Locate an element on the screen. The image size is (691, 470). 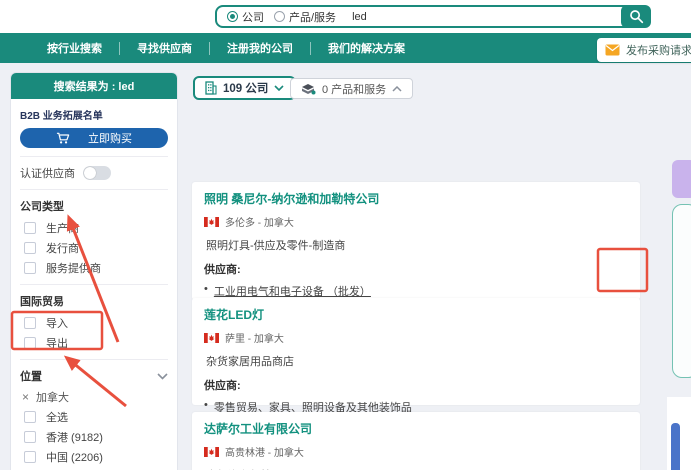
products-icon is located at coordinates (309, 88).